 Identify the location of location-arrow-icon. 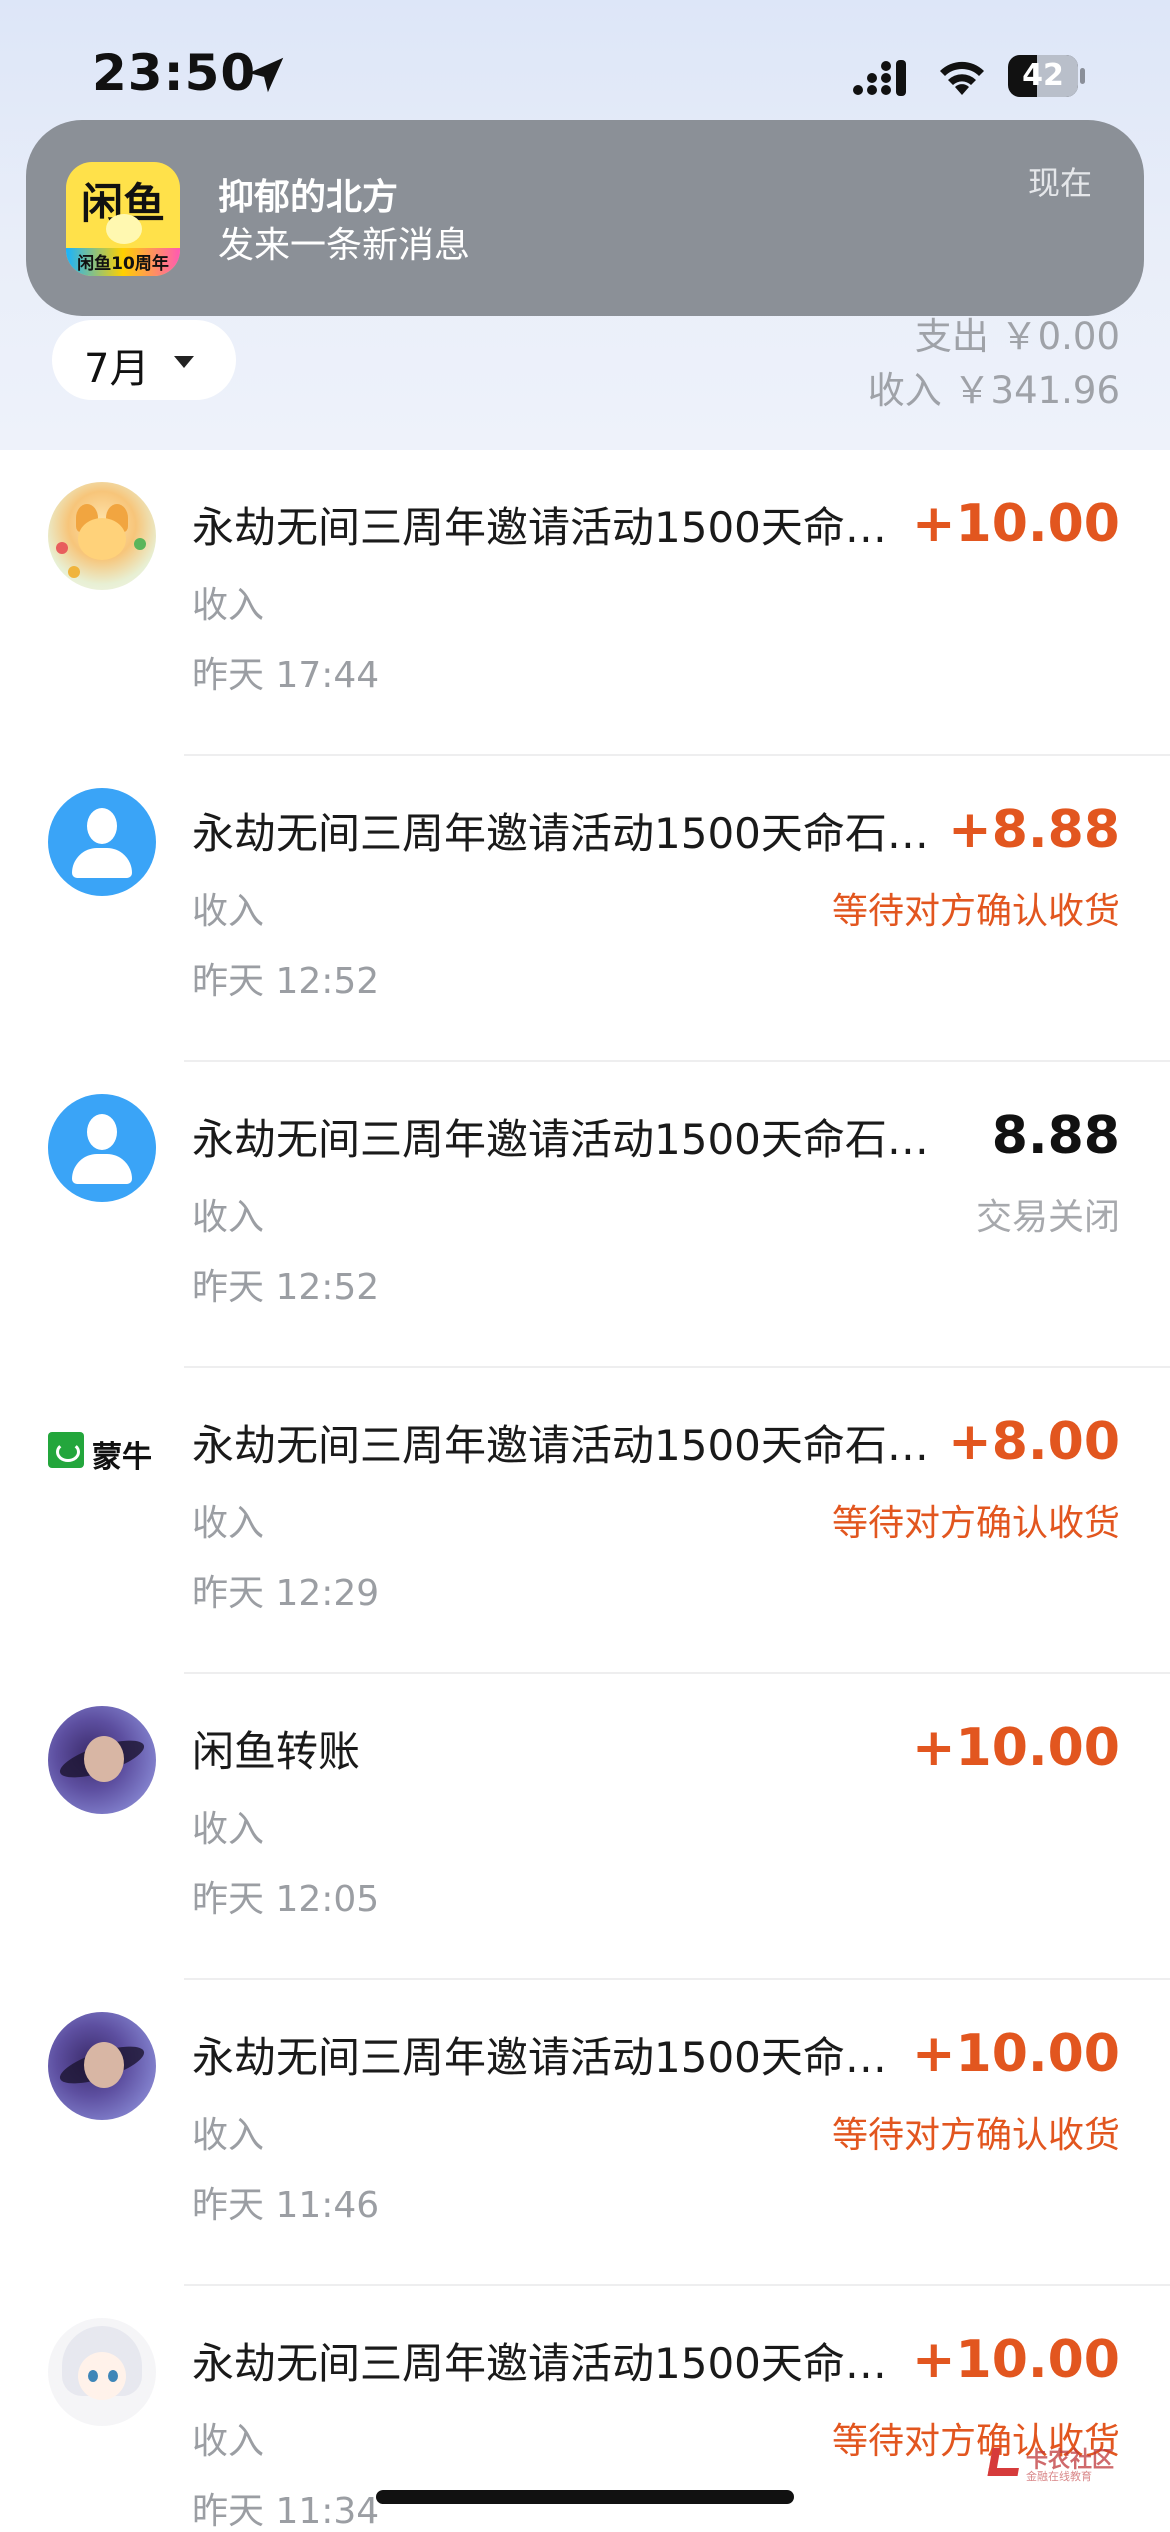
(266, 75).